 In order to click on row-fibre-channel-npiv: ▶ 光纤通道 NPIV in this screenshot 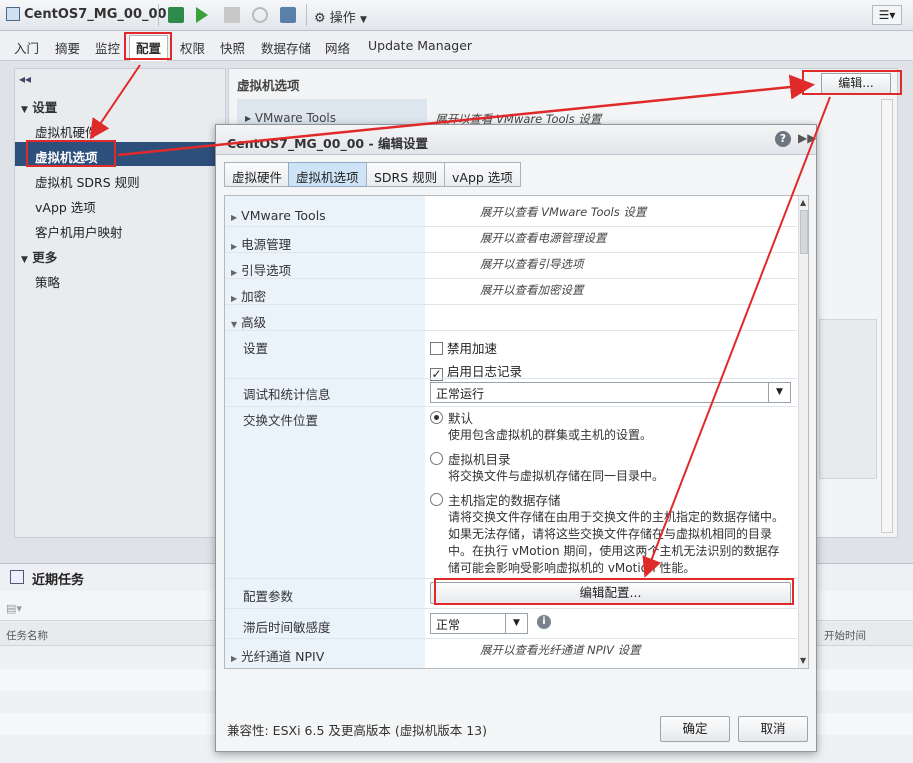, I will do `click(277, 655)`.